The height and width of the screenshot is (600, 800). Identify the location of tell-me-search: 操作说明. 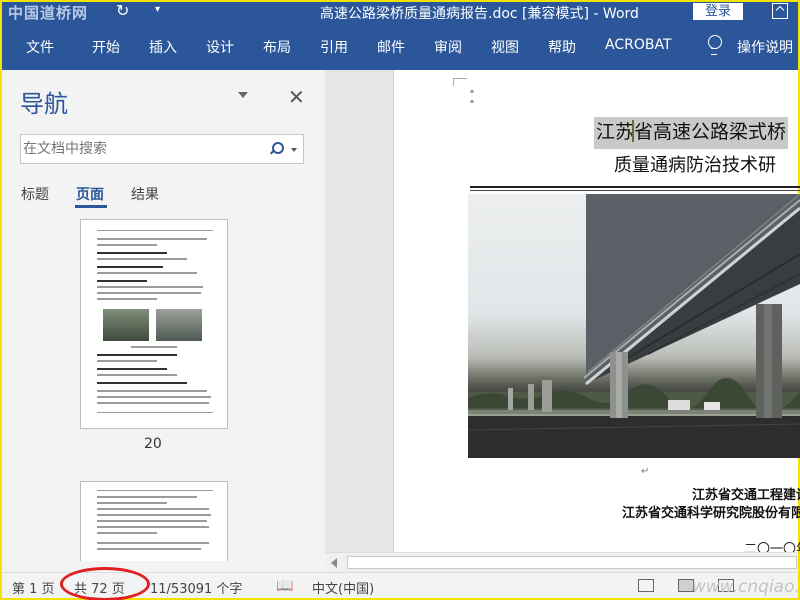
(765, 47).